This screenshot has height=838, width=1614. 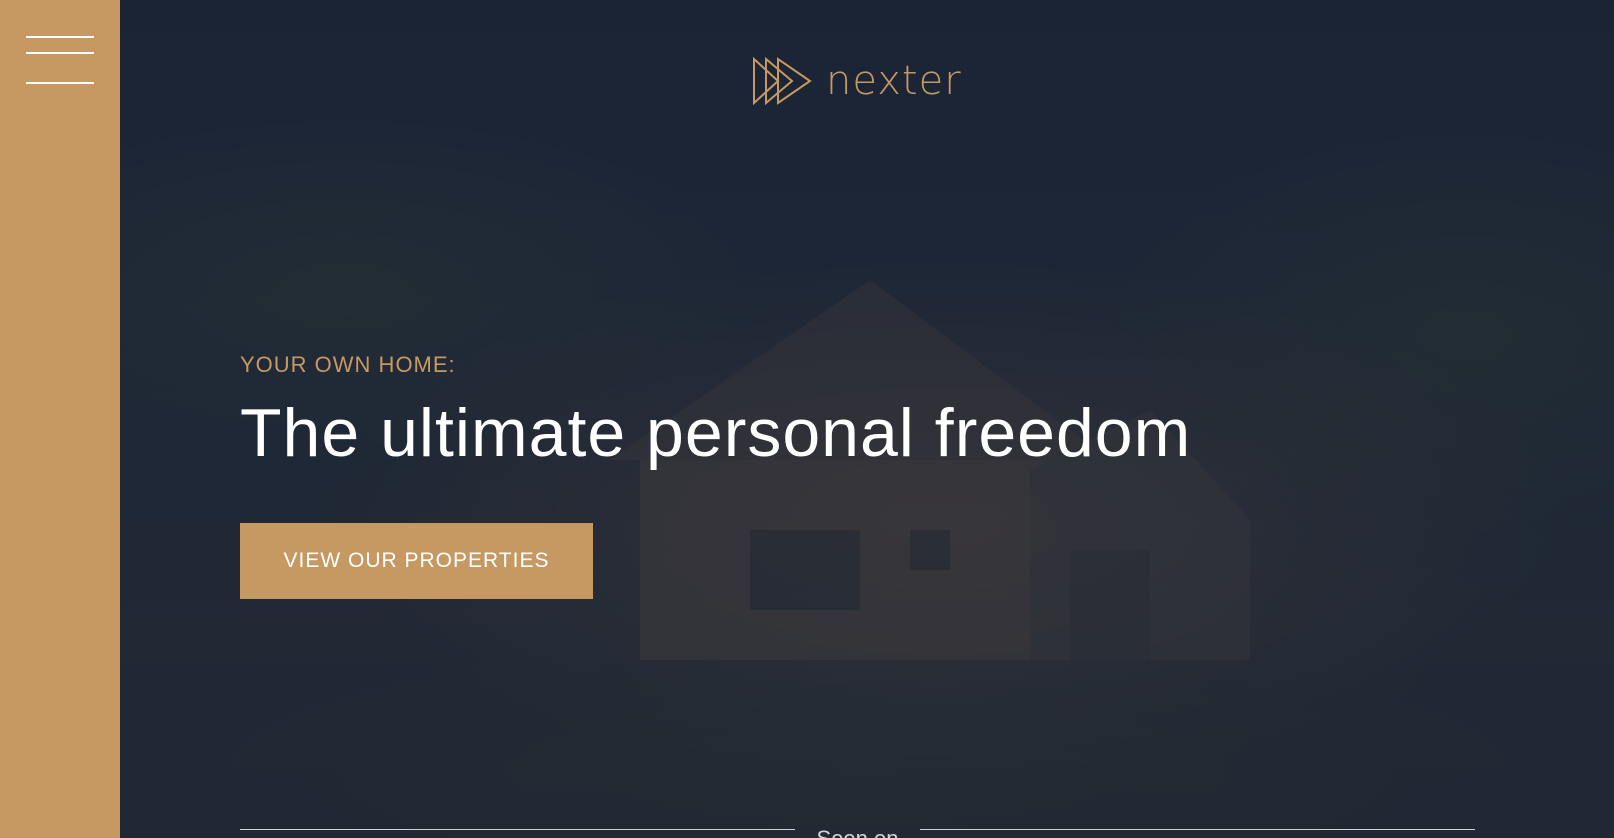 What do you see at coordinates (60, 419) in the screenshot?
I see `sidebar` at bounding box center [60, 419].